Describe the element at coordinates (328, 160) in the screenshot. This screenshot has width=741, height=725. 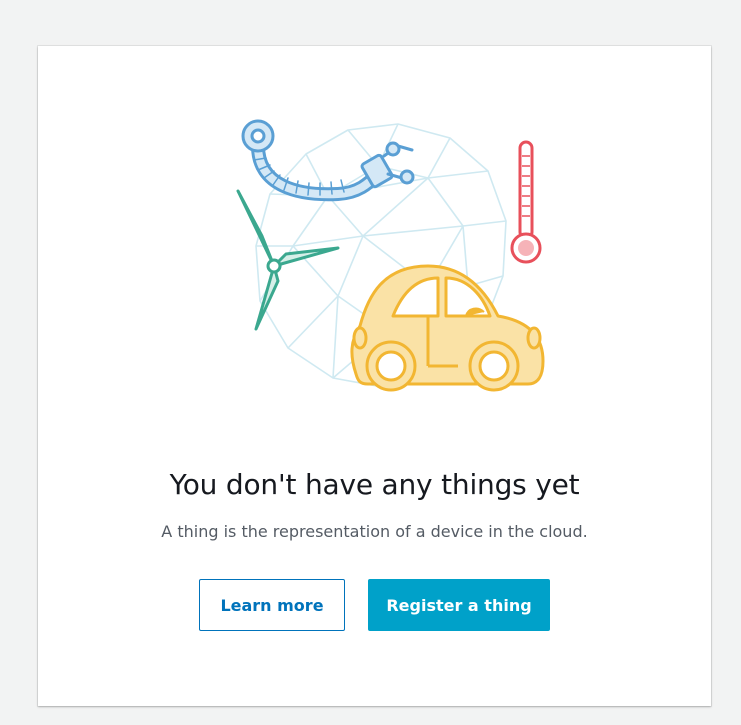
I see `robot-arm-icon` at that location.